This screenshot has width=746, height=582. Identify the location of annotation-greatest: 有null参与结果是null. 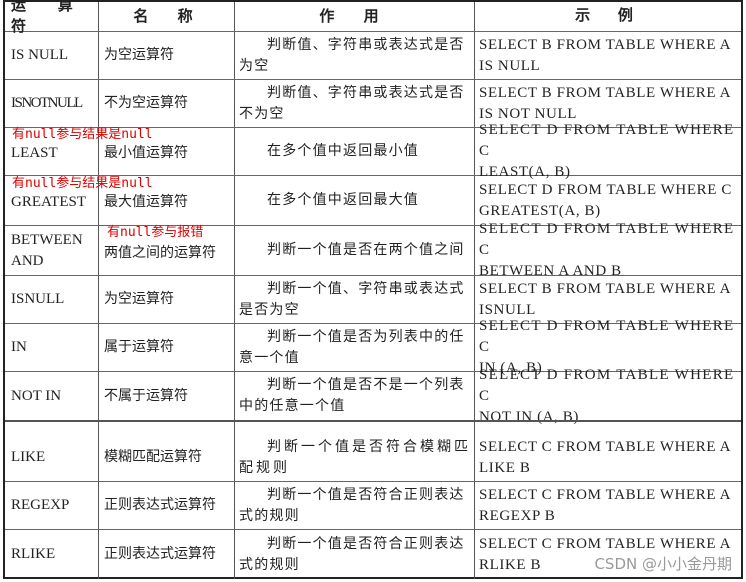
(82, 183).